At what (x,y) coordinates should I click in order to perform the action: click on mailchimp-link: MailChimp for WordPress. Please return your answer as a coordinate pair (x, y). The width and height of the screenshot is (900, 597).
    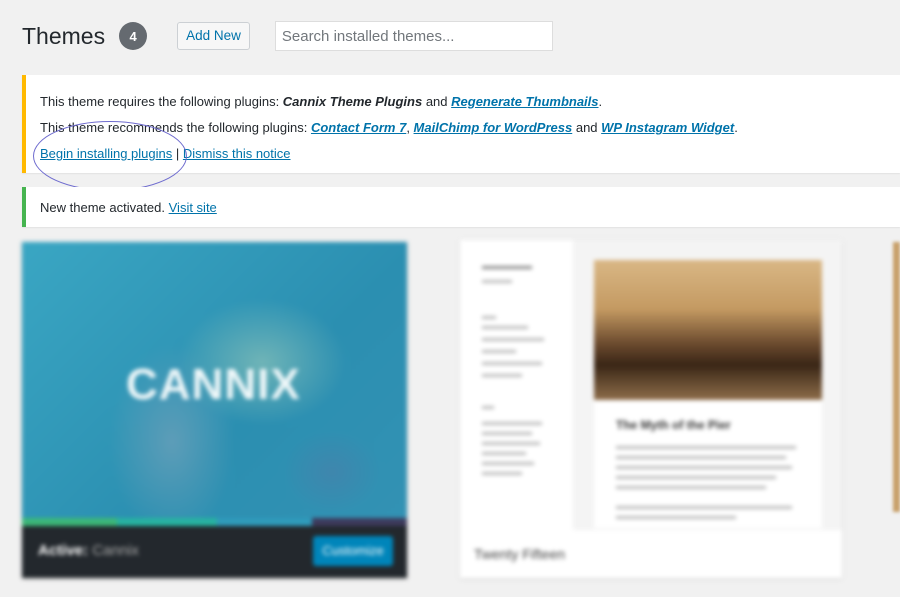
    Looking at the image, I should click on (493, 127).